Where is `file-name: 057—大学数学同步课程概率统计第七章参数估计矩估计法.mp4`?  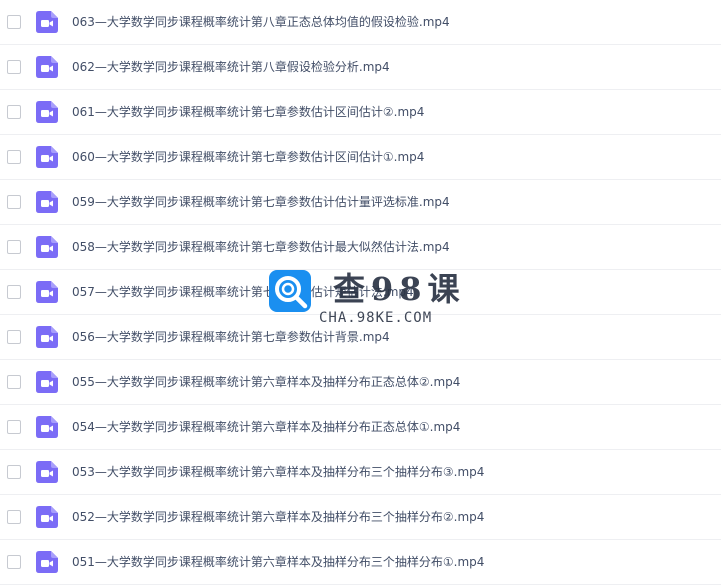
file-name: 057—大学数学同步课程概率统计第七章参数估计矩估计法.mp4 is located at coordinates (243, 292).